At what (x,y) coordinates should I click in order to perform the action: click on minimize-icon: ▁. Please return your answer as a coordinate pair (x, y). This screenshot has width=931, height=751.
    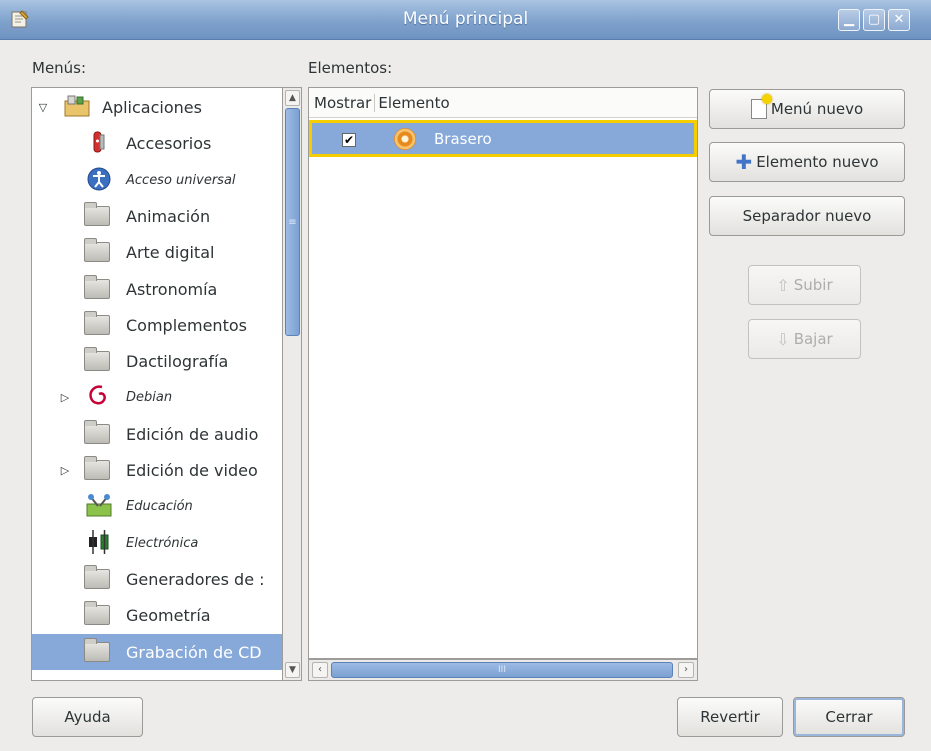
    Looking at the image, I should click on (849, 19).